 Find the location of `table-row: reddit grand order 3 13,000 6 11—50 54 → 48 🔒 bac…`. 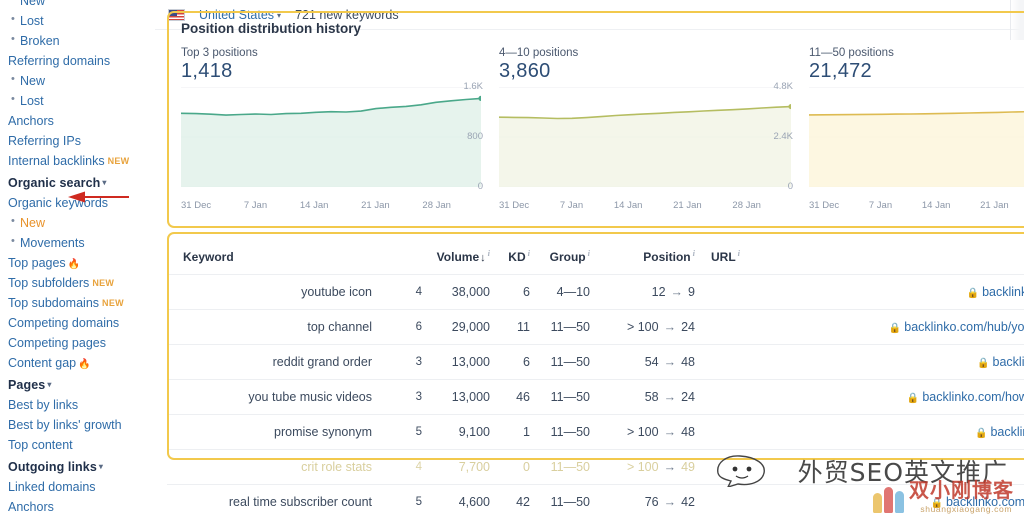

table-row: reddit grand order 3 13,000 6 11—50 54 → 48 🔒 bac… is located at coordinates (595, 362).